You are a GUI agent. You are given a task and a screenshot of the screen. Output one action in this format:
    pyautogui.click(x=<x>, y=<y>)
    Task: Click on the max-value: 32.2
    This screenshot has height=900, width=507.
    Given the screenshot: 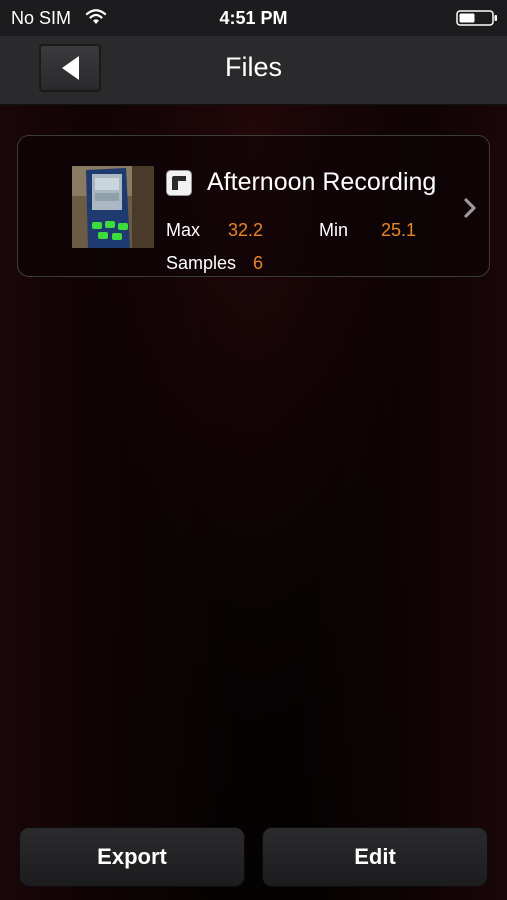 What is the action you would take?
    pyautogui.click(x=246, y=230)
    